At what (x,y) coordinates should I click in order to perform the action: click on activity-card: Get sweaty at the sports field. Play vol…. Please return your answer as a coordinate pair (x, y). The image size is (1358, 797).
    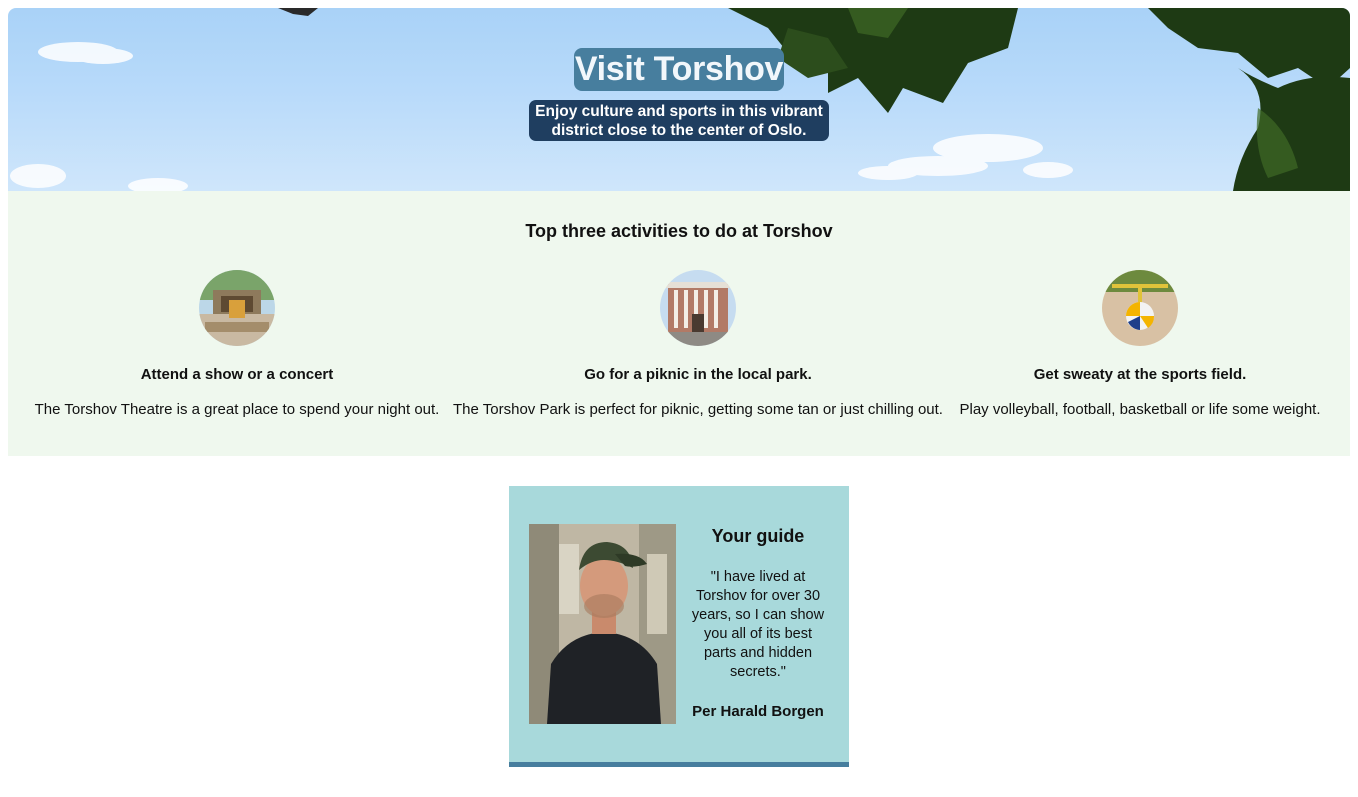
    Looking at the image, I should click on (1140, 350).